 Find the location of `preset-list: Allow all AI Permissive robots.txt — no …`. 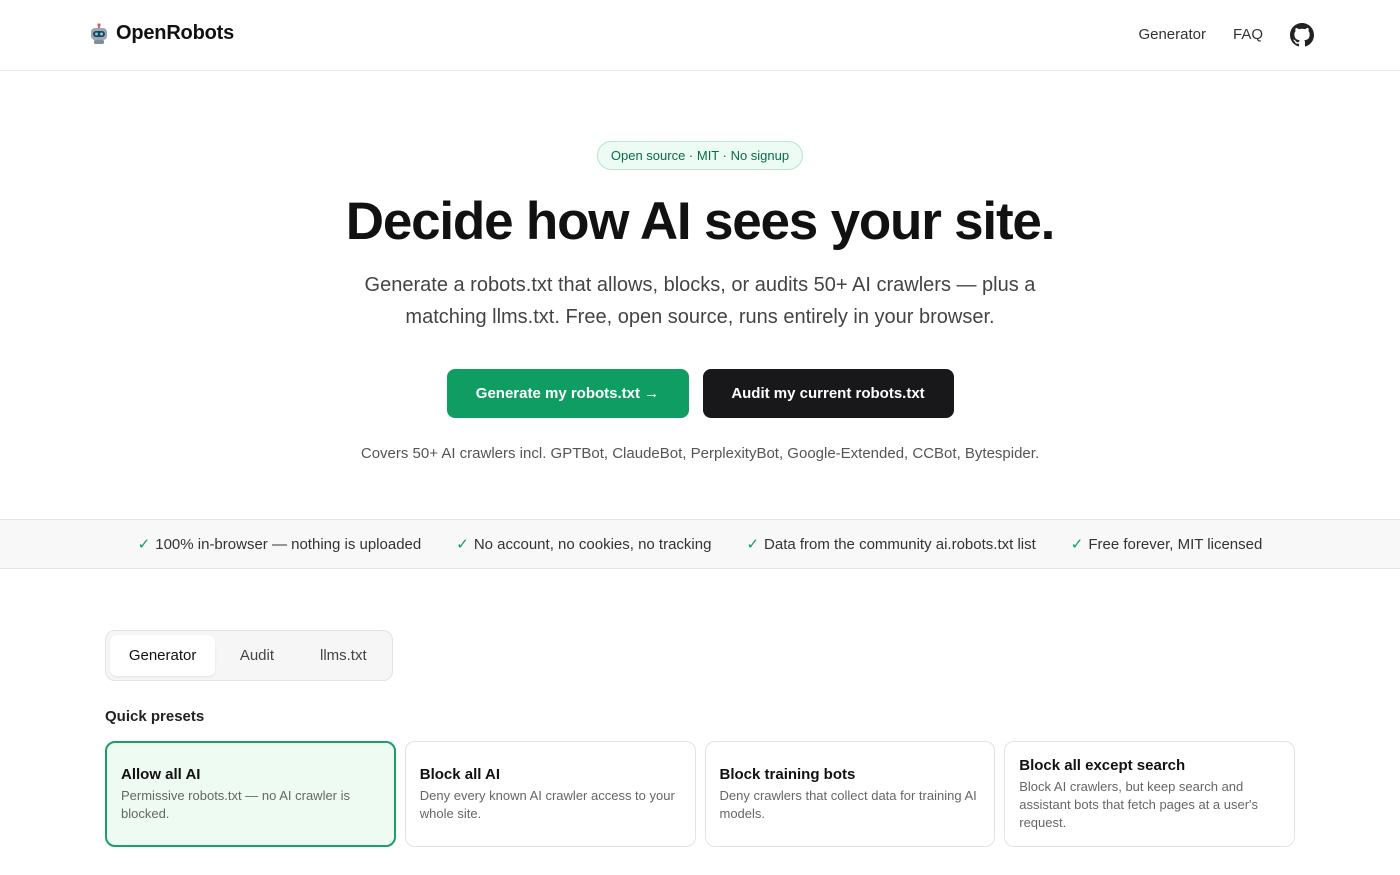

preset-list: Allow all AI Permissive robots.txt — no … is located at coordinates (700, 794).